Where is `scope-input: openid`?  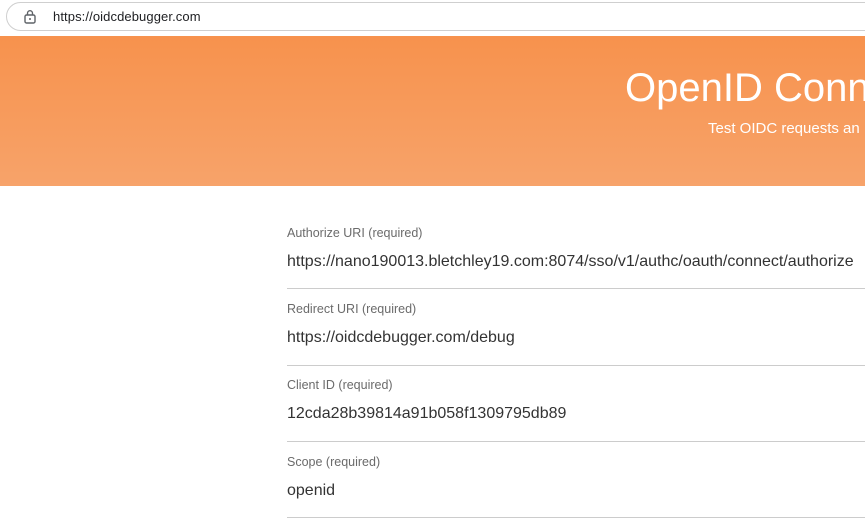
scope-input: openid is located at coordinates (311, 491).